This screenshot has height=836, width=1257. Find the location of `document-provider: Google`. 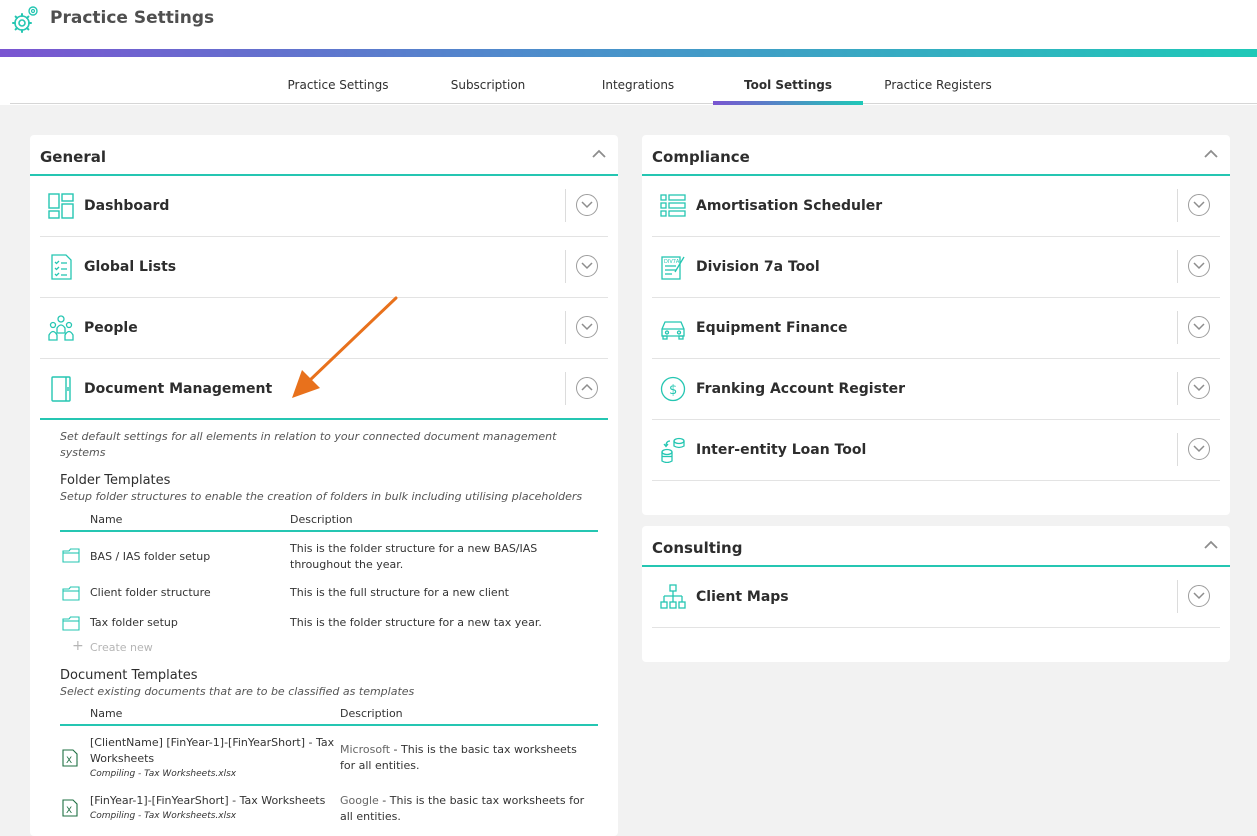

document-provider: Google is located at coordinates (359, 800).